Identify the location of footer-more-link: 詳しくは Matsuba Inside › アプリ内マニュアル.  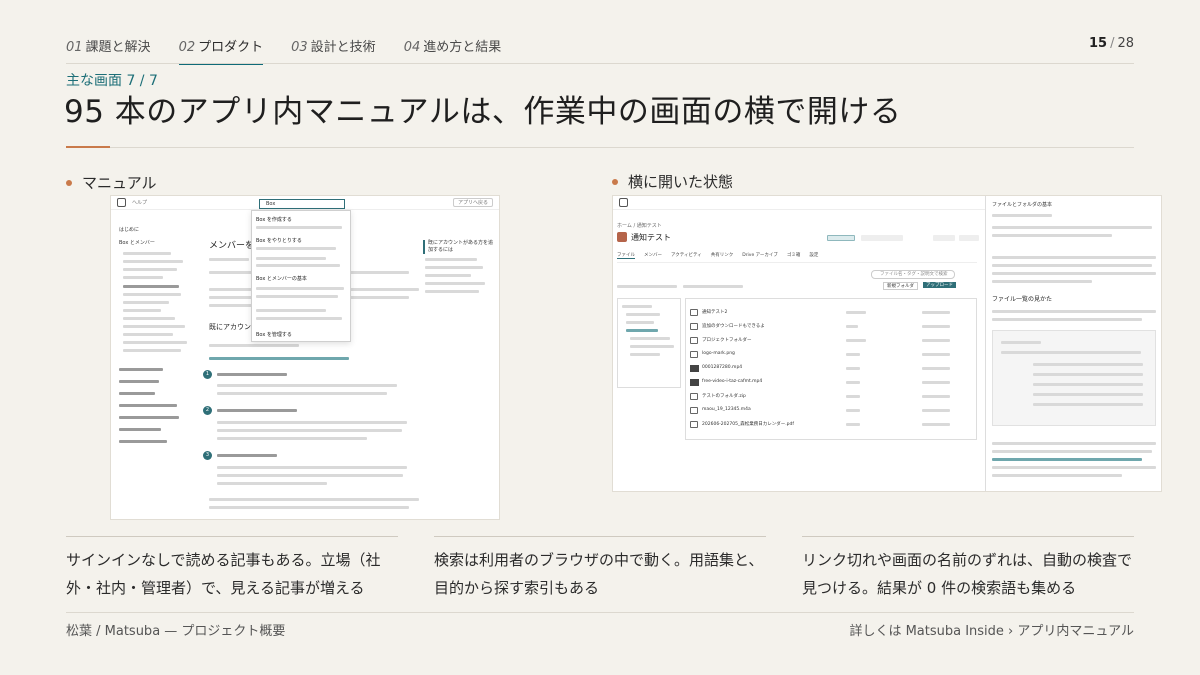
(991, 629).